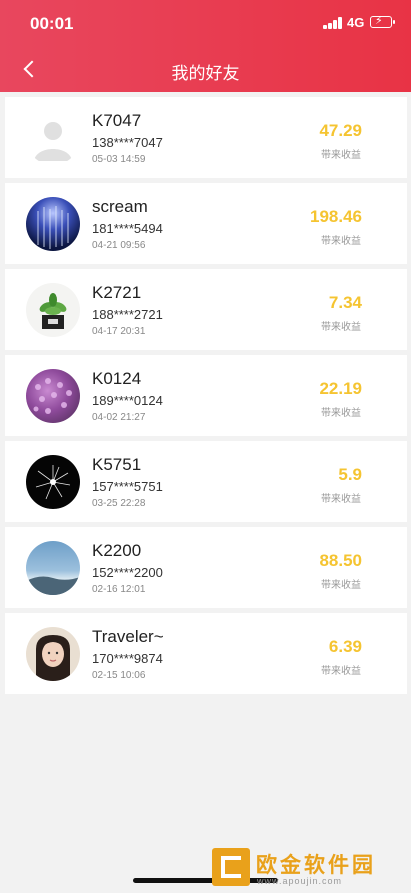  Describe the element at coordinates (119, 503) in the screenshot. I see `friend-date: 03-25 22:28` at that location.